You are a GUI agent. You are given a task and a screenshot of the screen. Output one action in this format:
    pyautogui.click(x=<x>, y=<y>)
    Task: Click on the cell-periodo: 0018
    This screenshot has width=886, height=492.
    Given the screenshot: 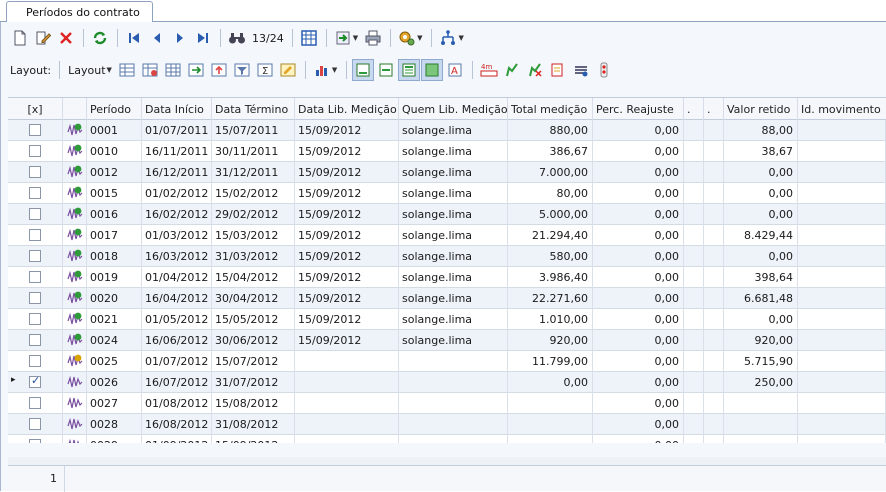 What is the action you would take?
    pyautogui.click(x=114, y=256)
    